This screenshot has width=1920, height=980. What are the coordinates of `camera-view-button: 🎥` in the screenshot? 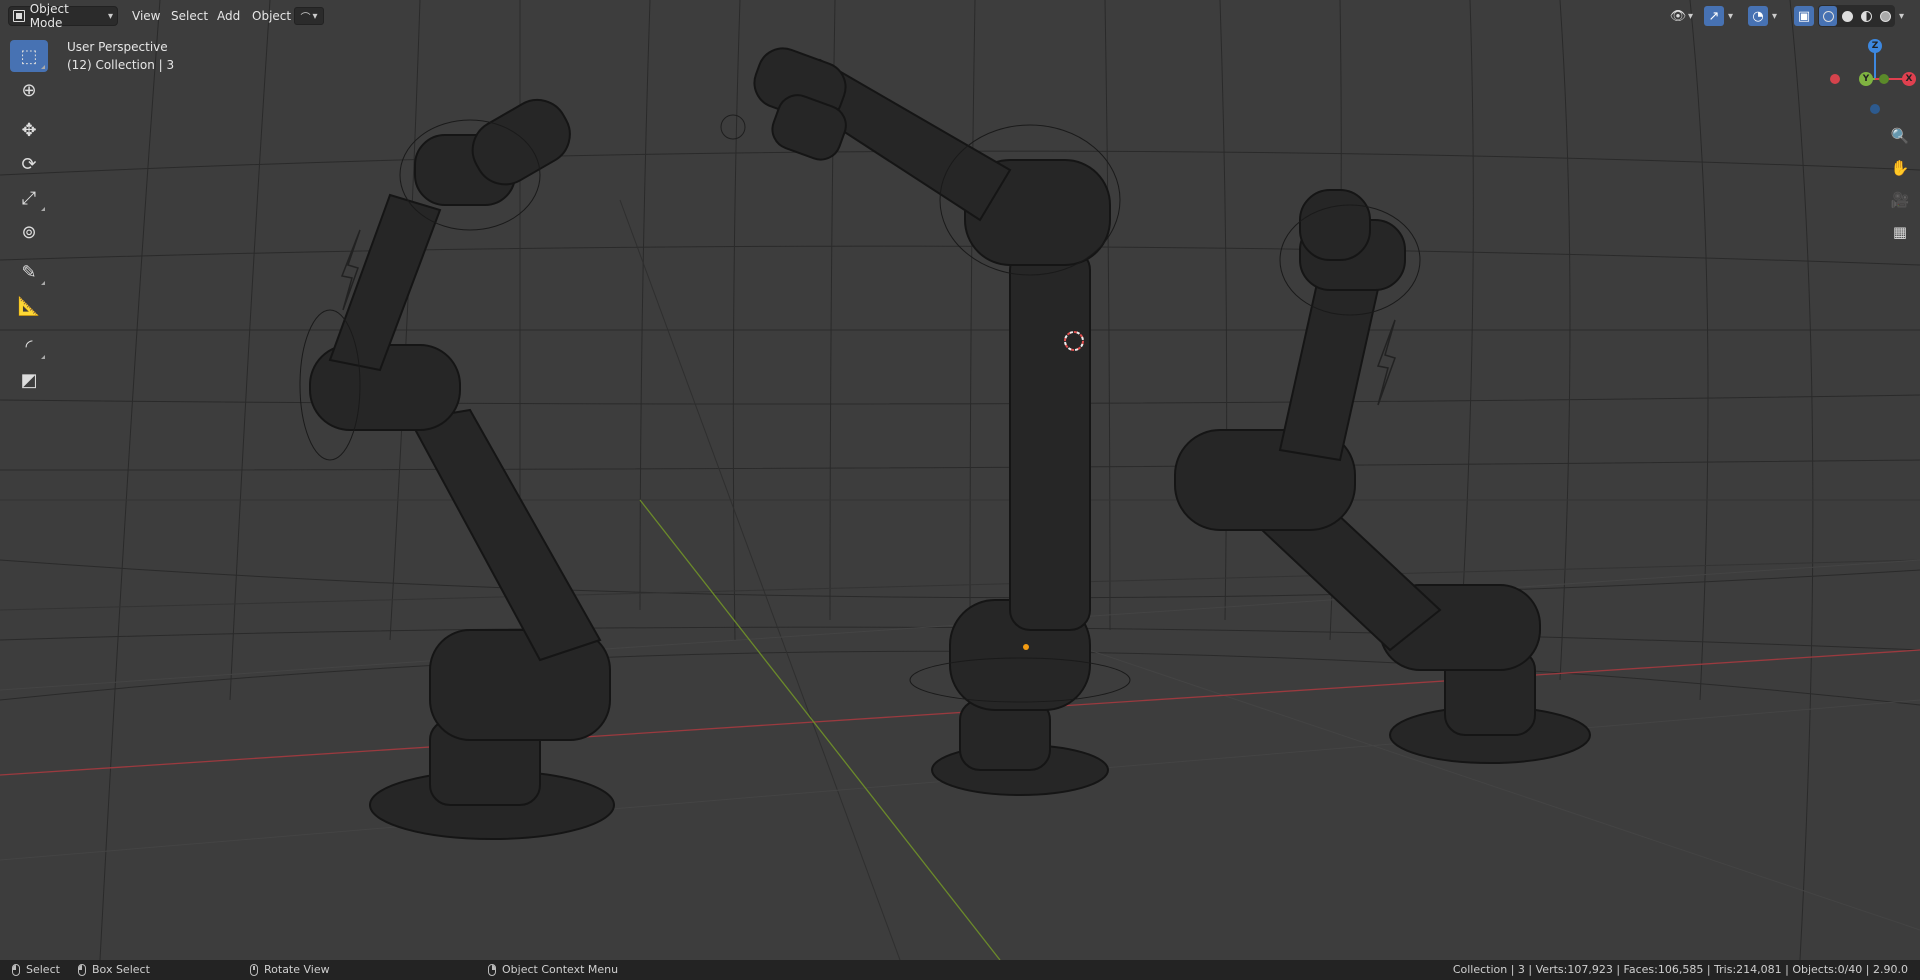 It's located at (1900, 200).